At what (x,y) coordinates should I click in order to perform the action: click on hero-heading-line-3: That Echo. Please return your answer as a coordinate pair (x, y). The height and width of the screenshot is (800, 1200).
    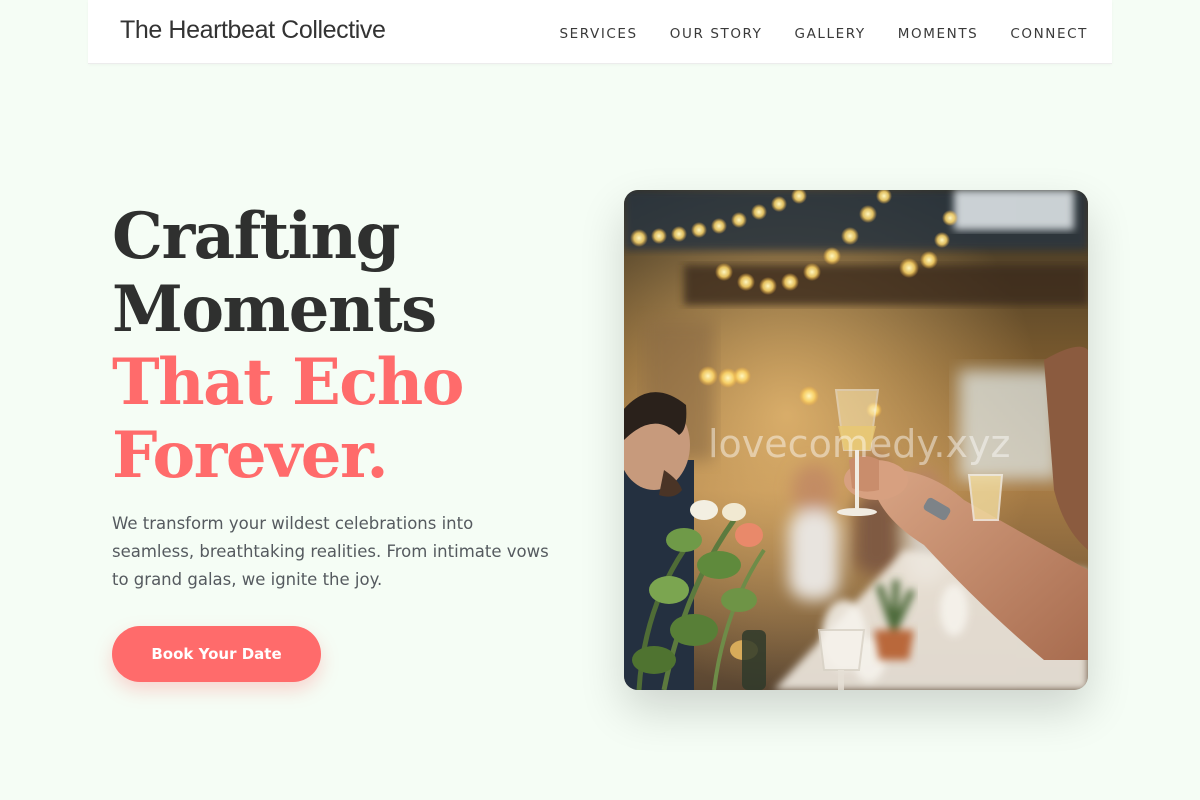
    Looking at the image, I should click on (288, 382).